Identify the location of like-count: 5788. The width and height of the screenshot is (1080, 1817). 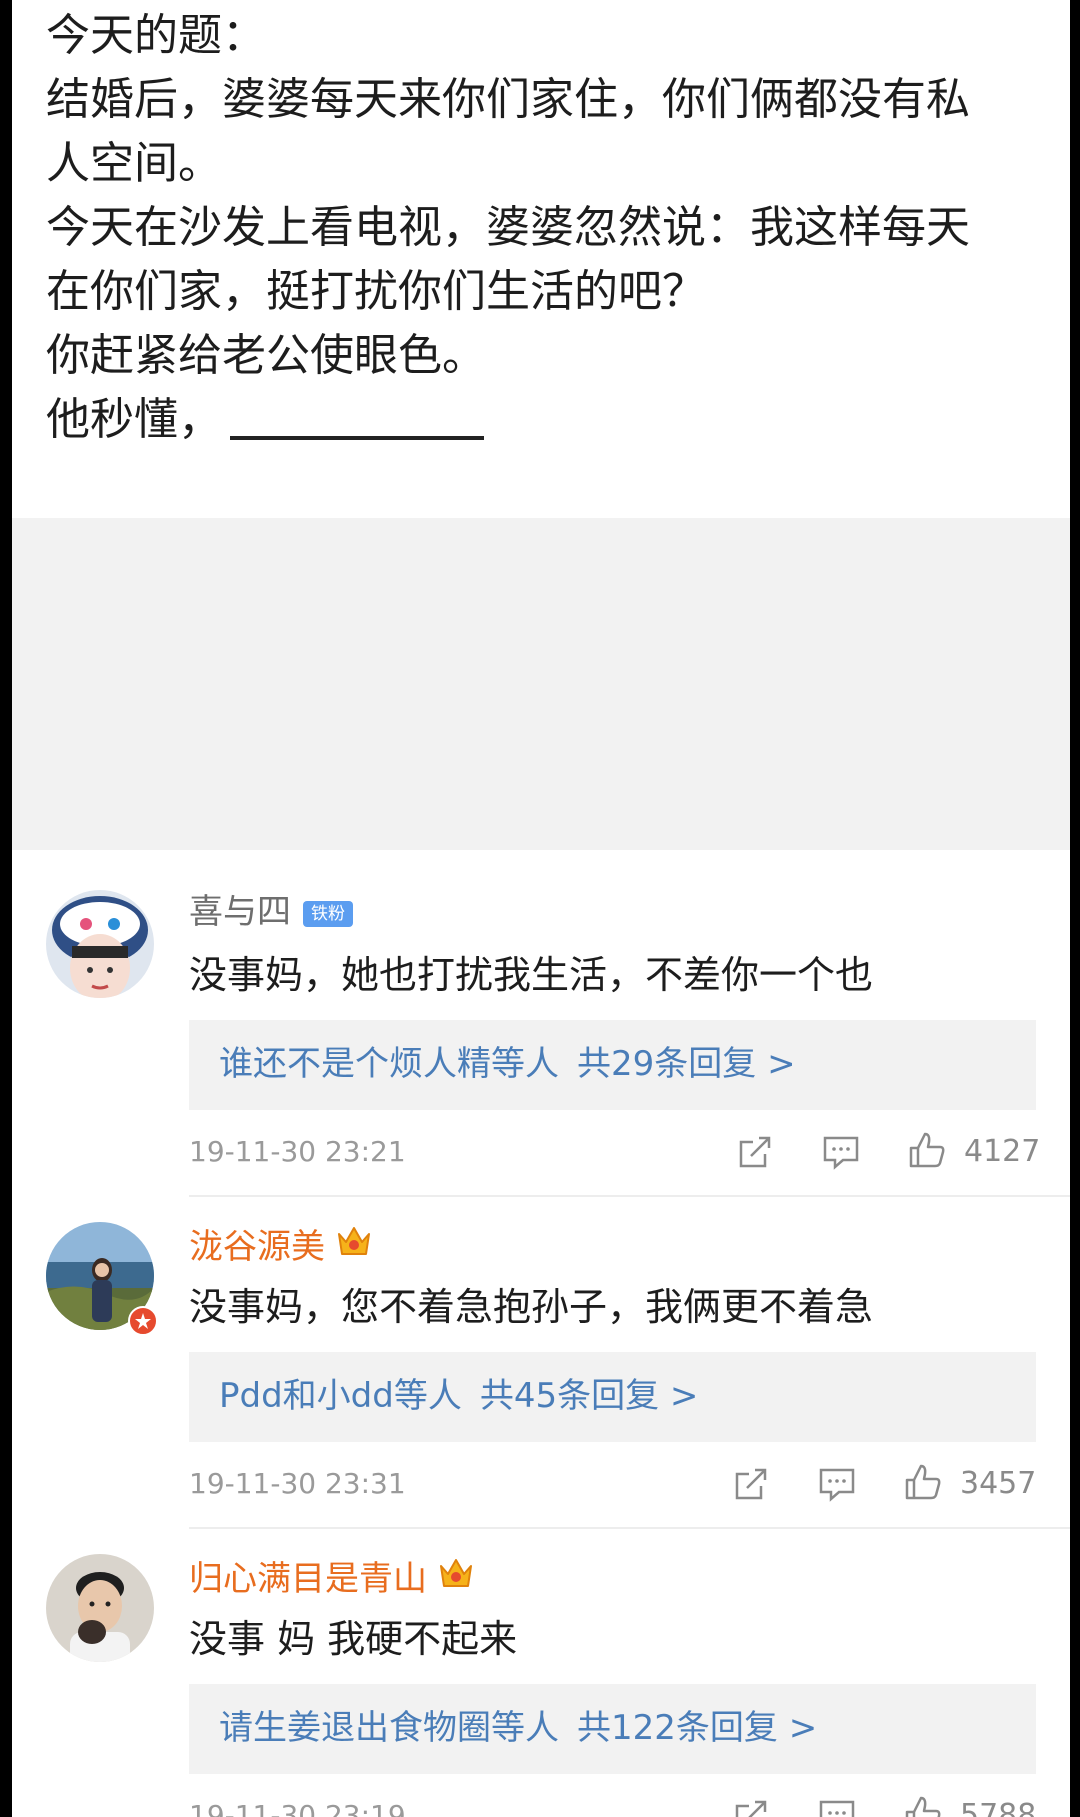
(998, 1807).